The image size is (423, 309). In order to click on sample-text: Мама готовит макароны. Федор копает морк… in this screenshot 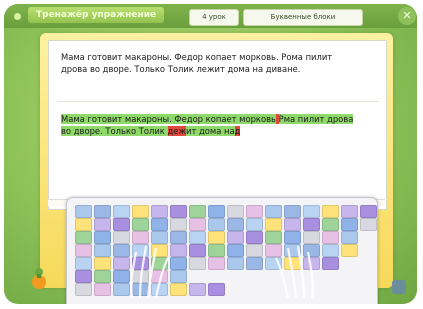, I will do `click(197, 63)`.